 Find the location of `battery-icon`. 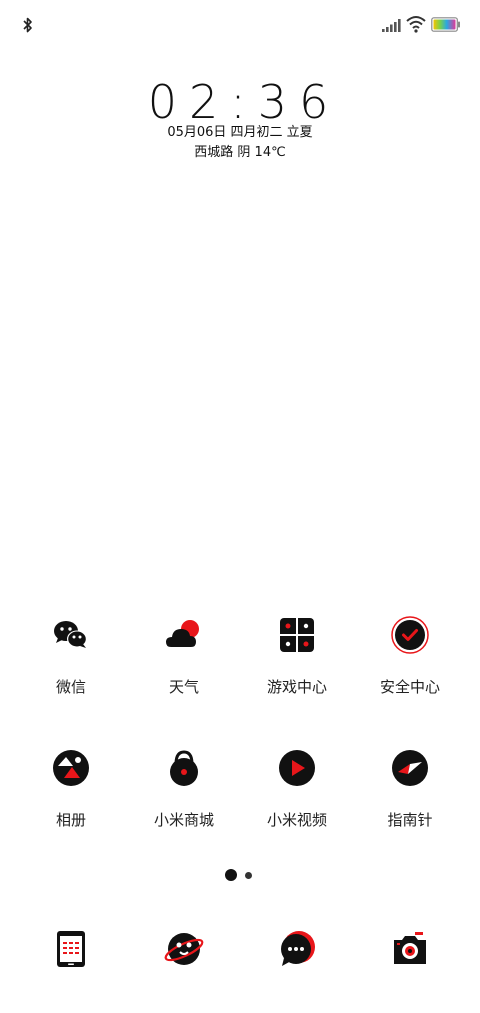

battery-icon is located at coordinates (445, 24).